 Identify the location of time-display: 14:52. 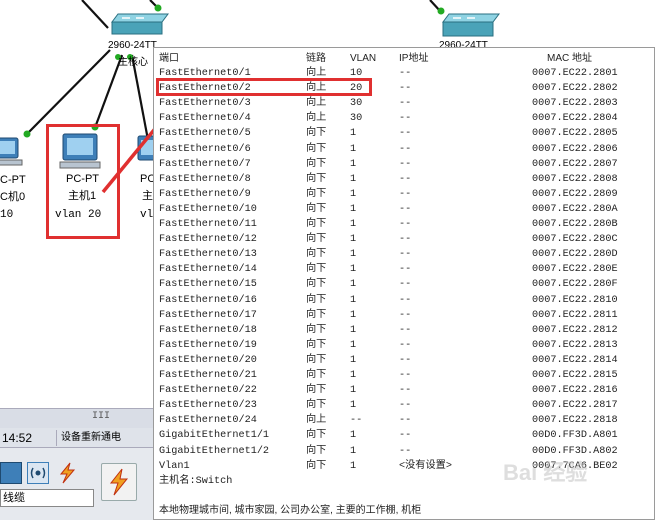
(17, 438).